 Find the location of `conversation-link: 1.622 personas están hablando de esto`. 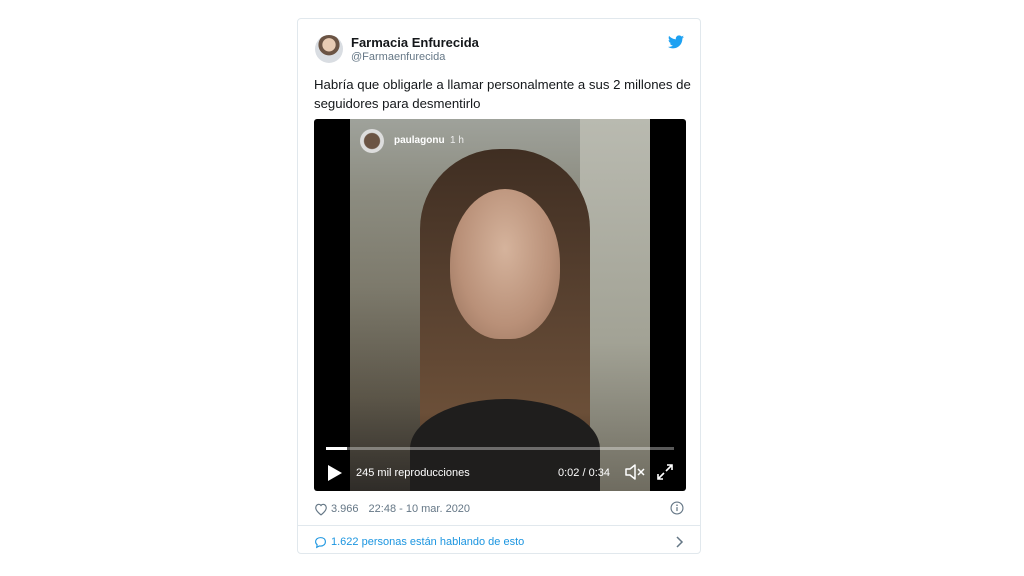

conversation-link: 1.622 personas están hablando de esto is located at coordinates (499, 542).